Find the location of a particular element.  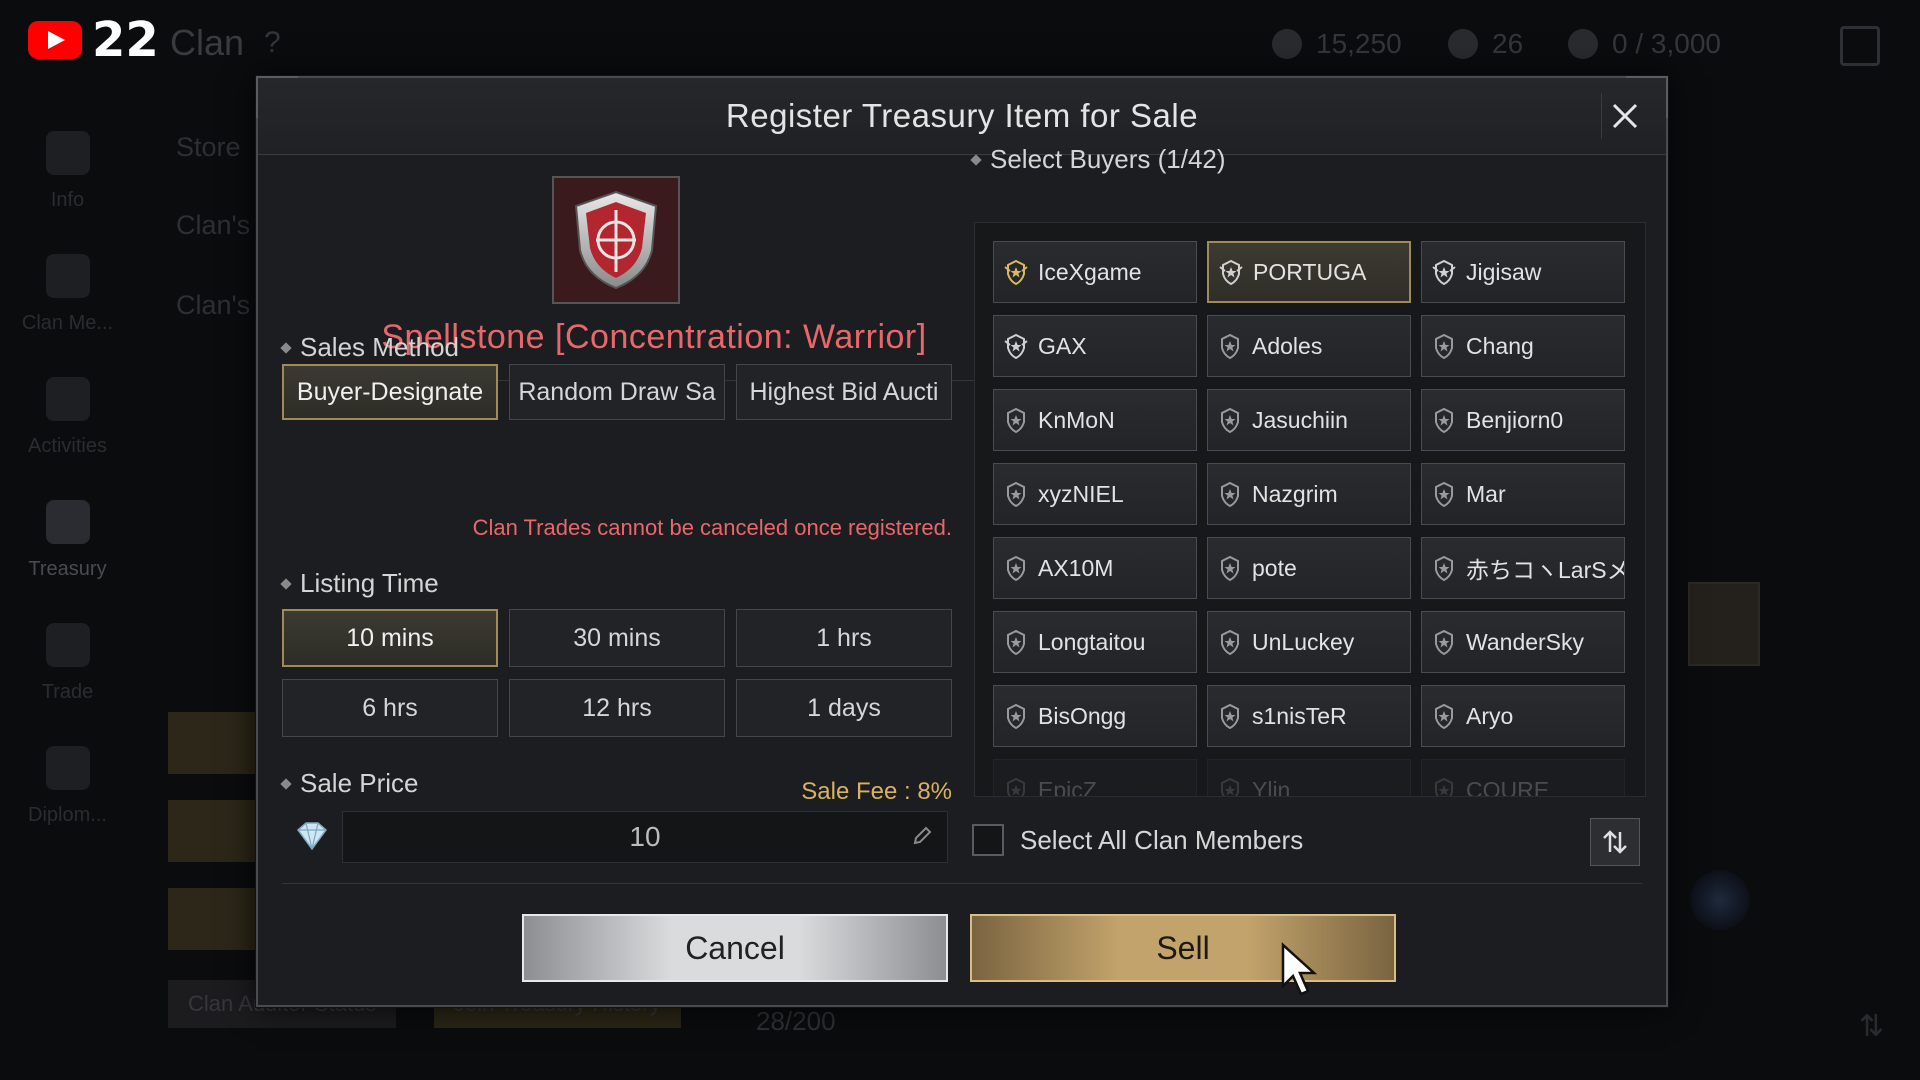

sales-method-highest-bid: Highest Bid Aucti is located at coordinates (844, 392).